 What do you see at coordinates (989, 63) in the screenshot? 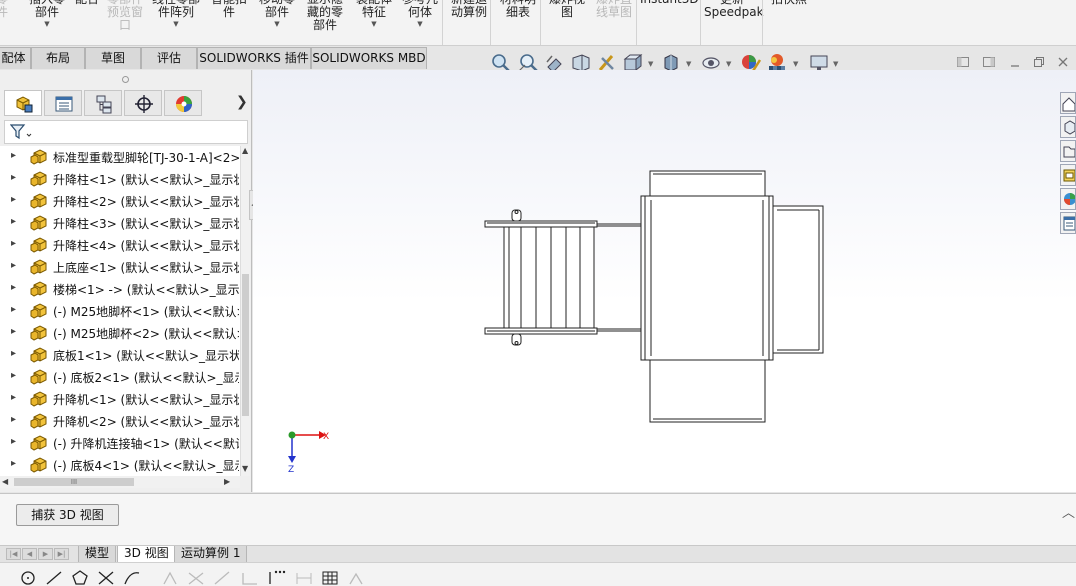
I see `tile-right-icon` at bounding box center [989, 63].